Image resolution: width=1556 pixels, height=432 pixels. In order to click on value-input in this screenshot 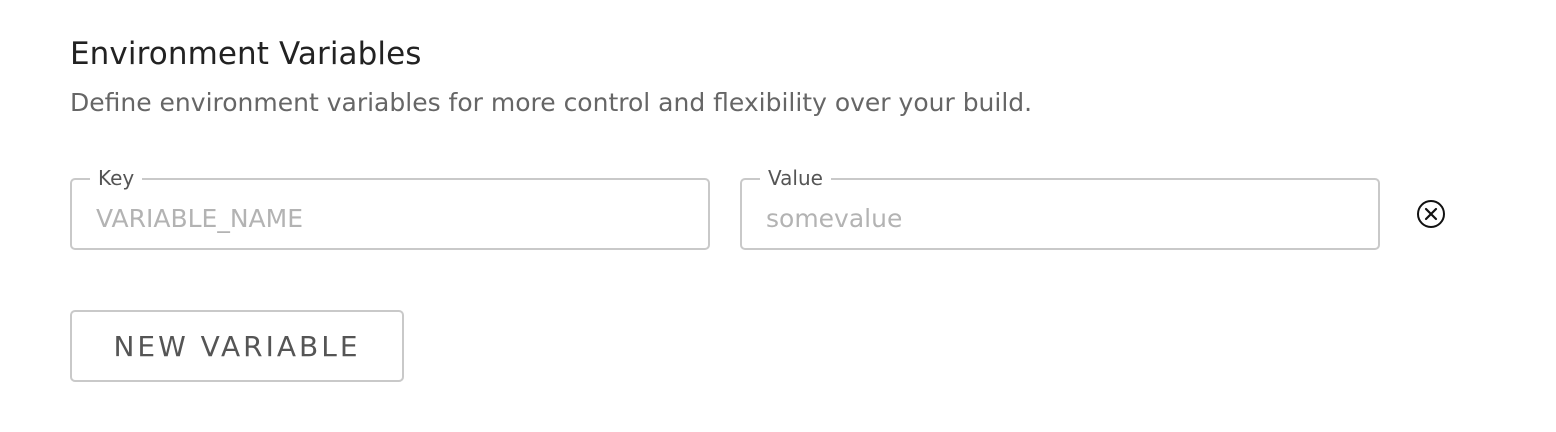, I will do `click(1060, 214)`.